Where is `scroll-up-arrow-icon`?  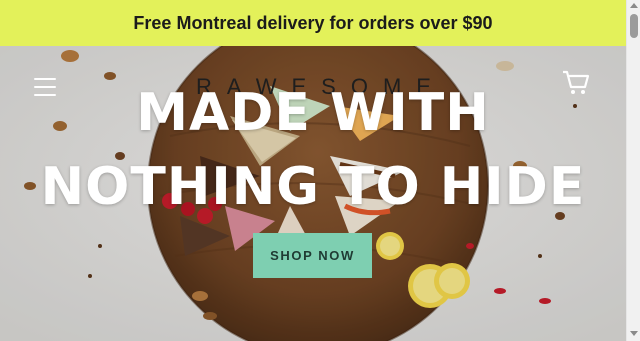 scroll-up-arrow-icon is located at coordinates (634, 5).